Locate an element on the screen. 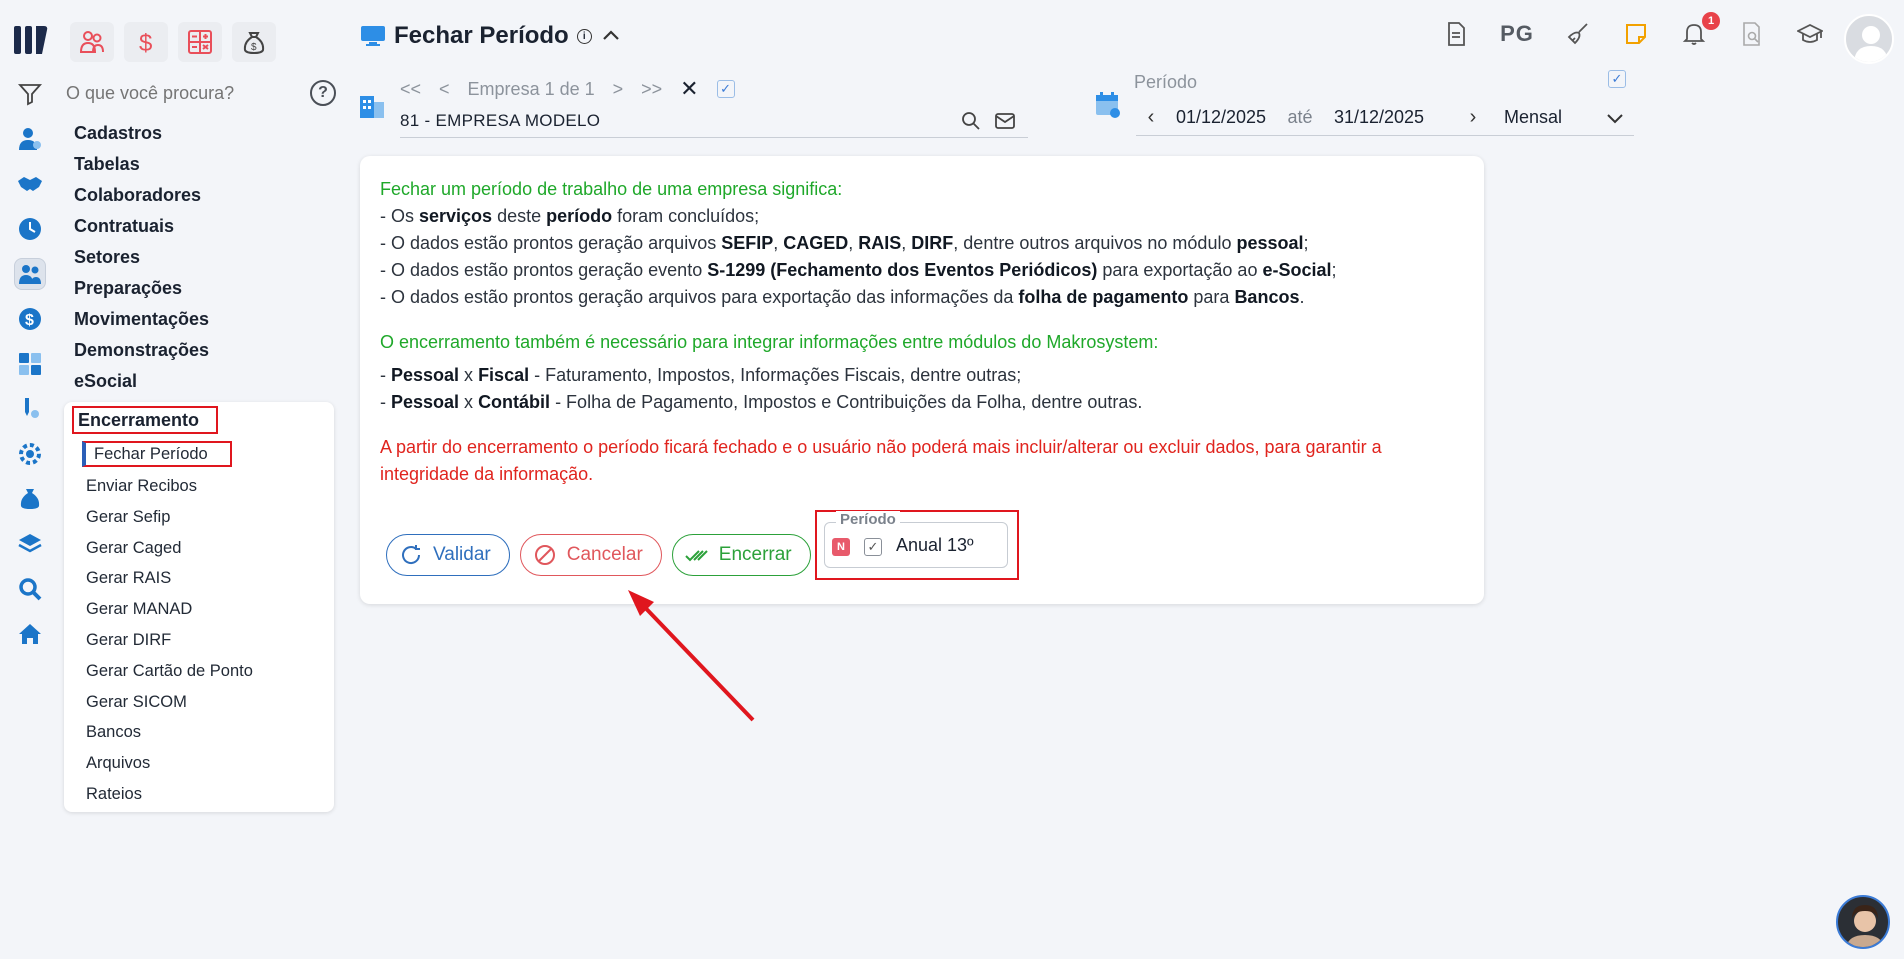  help-icon: ? is located at coordinates (323, 93).